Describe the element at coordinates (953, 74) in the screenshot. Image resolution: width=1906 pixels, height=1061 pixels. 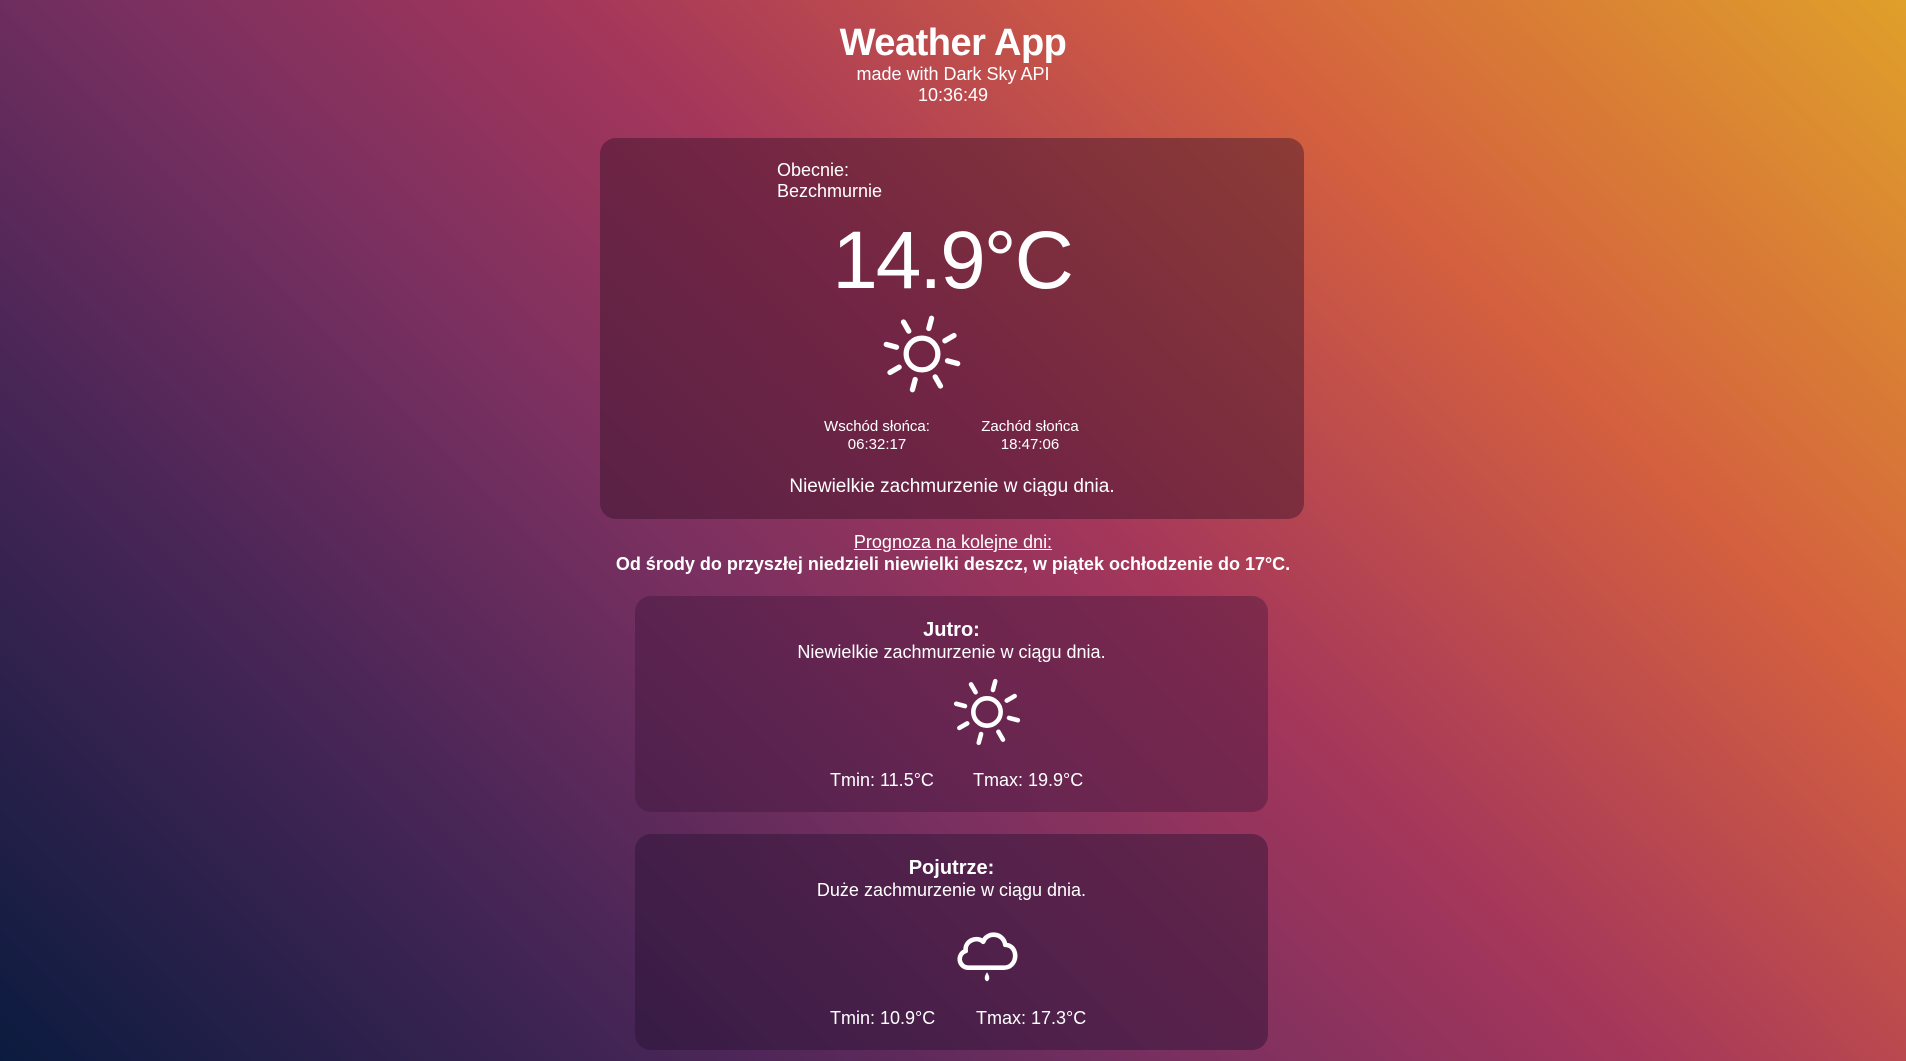
I see `app-subtitle: made with Dark Sky API` at that location.